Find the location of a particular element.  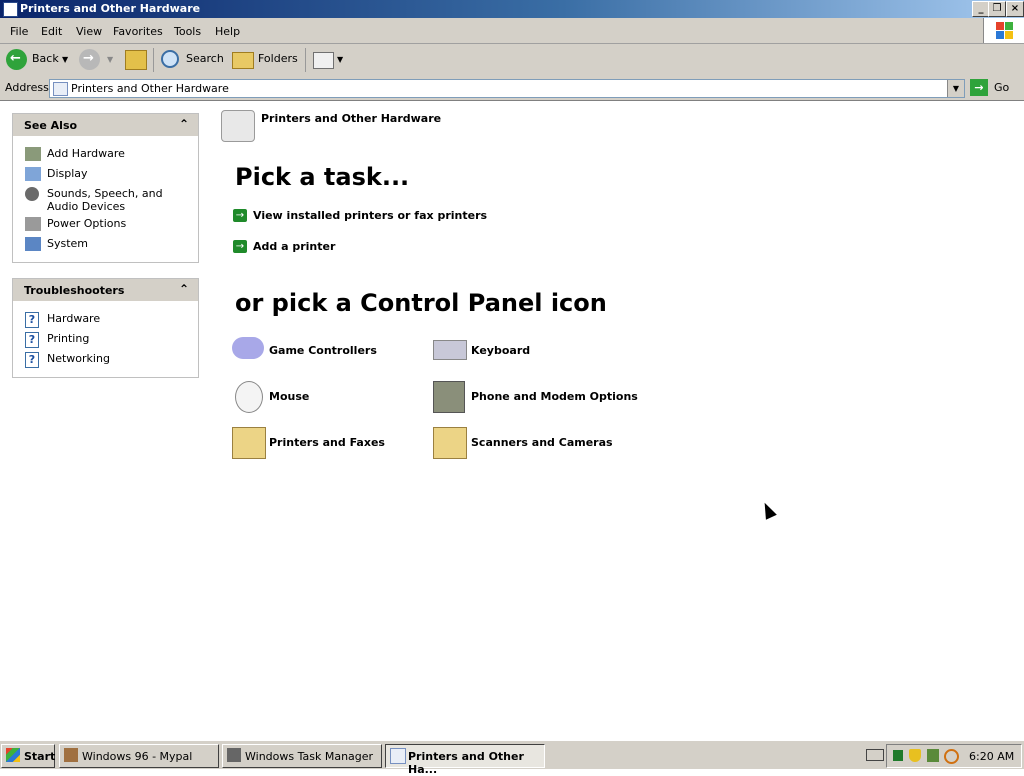

restore-button: ❐ is located at coordinates (997, 9).